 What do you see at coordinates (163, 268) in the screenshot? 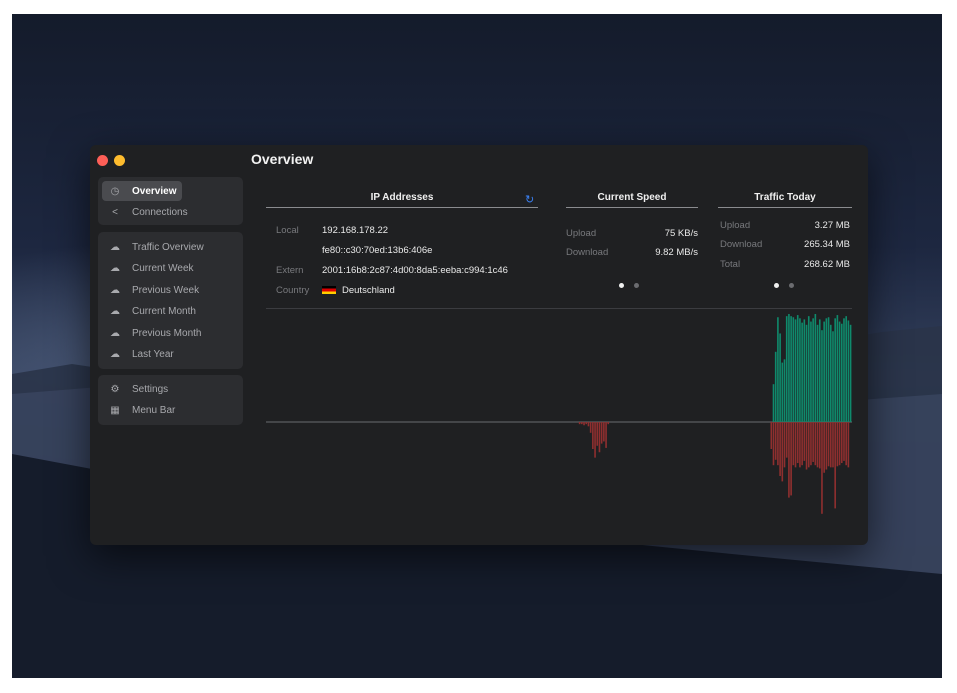
I see `sidebar-item-label: Current Week` at bounding box center [163, 268].